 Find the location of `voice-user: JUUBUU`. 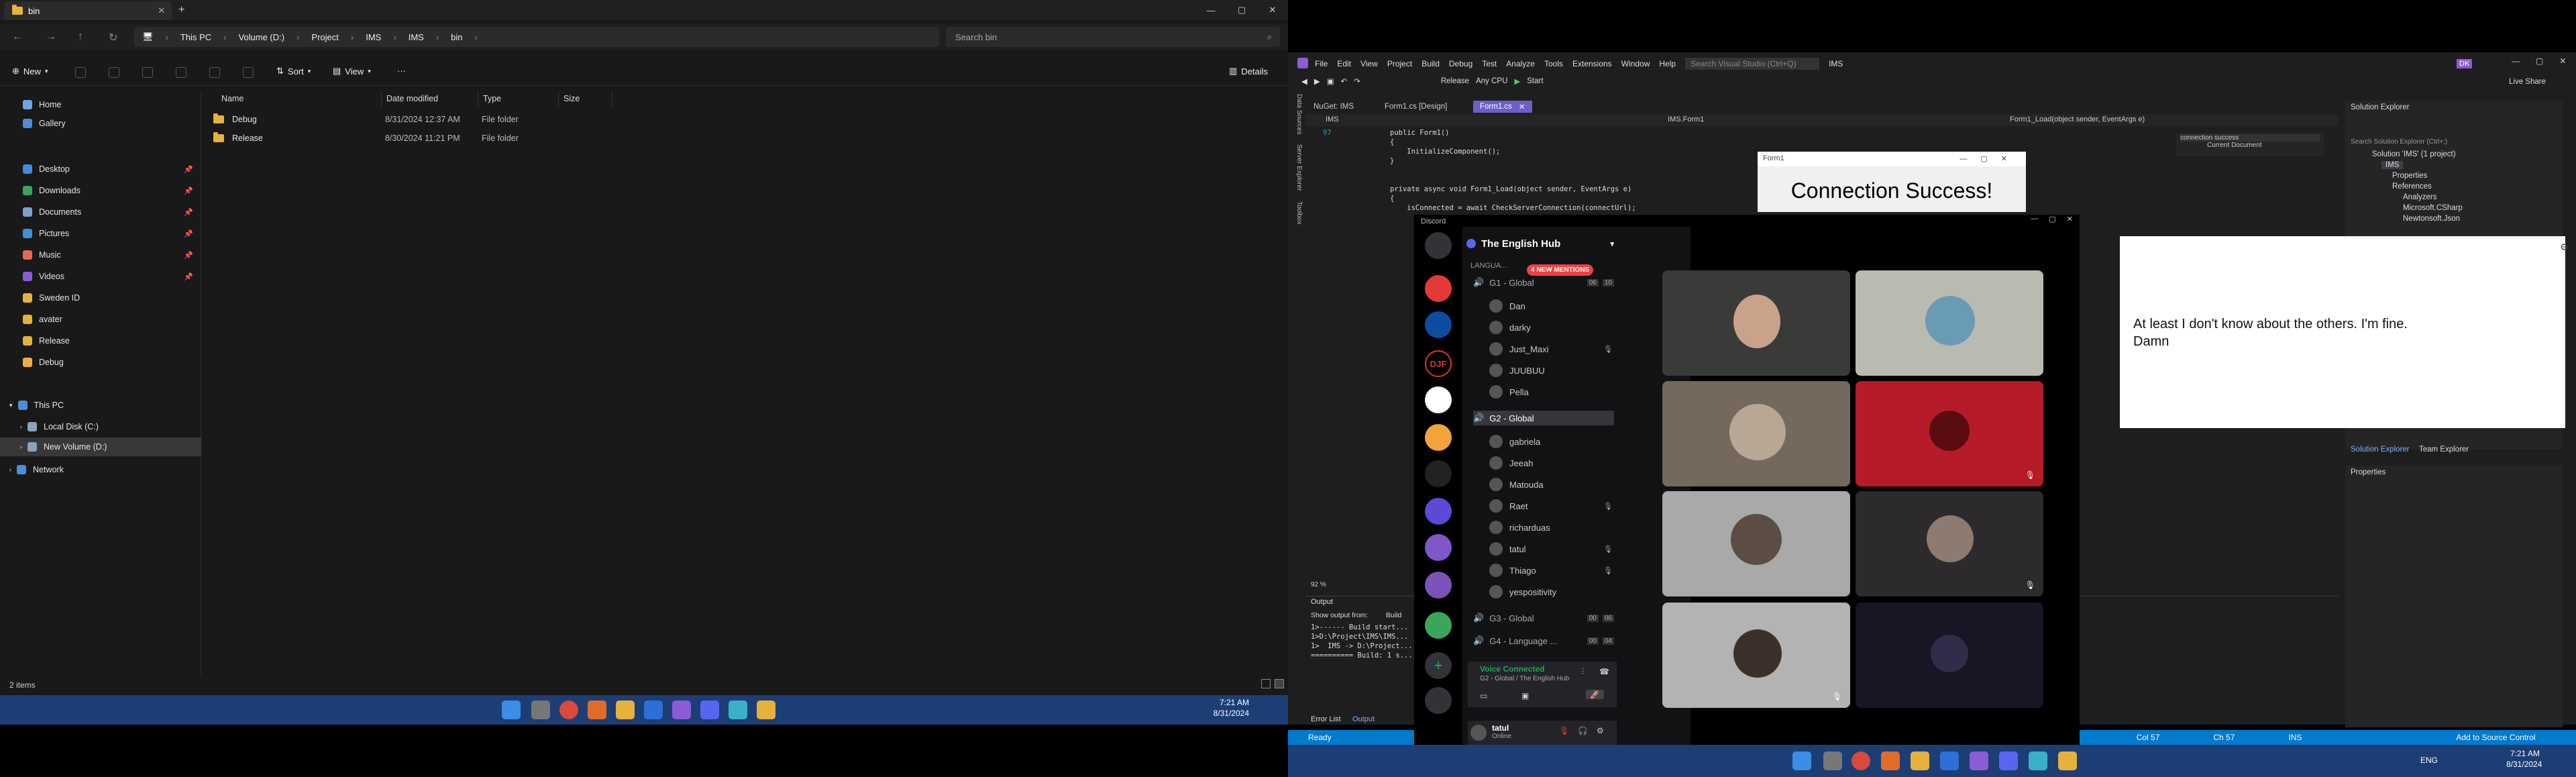

voice-user: JUUBUU is located at coordinates (1553, 370).